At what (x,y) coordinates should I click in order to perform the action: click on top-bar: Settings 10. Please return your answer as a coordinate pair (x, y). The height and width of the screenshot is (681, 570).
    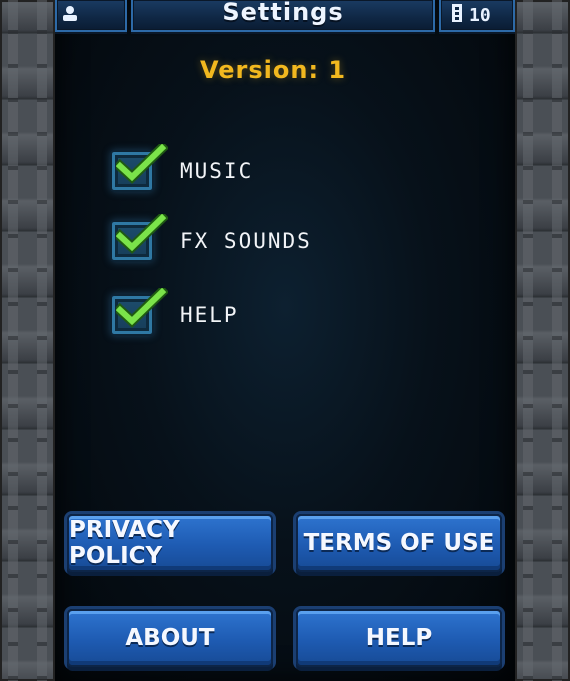
    Looking at the image, I should click on (285, 18).